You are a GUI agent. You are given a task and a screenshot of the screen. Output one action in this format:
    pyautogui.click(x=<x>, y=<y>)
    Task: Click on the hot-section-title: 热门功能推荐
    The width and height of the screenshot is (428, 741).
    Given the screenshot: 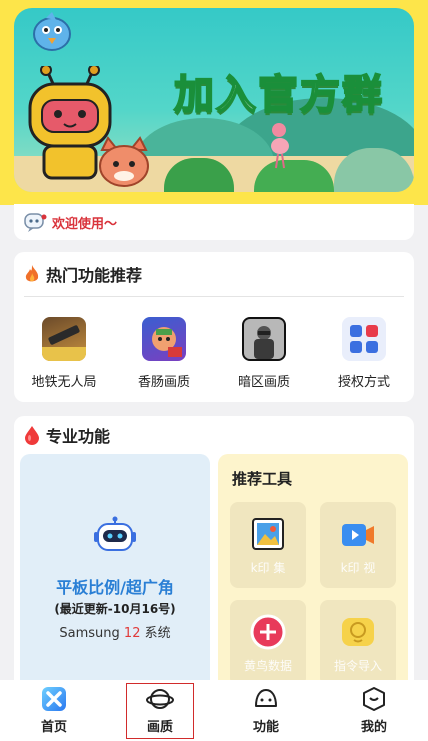 What is the action you would take?
    pyautogui.click(x=94, y=275)
    